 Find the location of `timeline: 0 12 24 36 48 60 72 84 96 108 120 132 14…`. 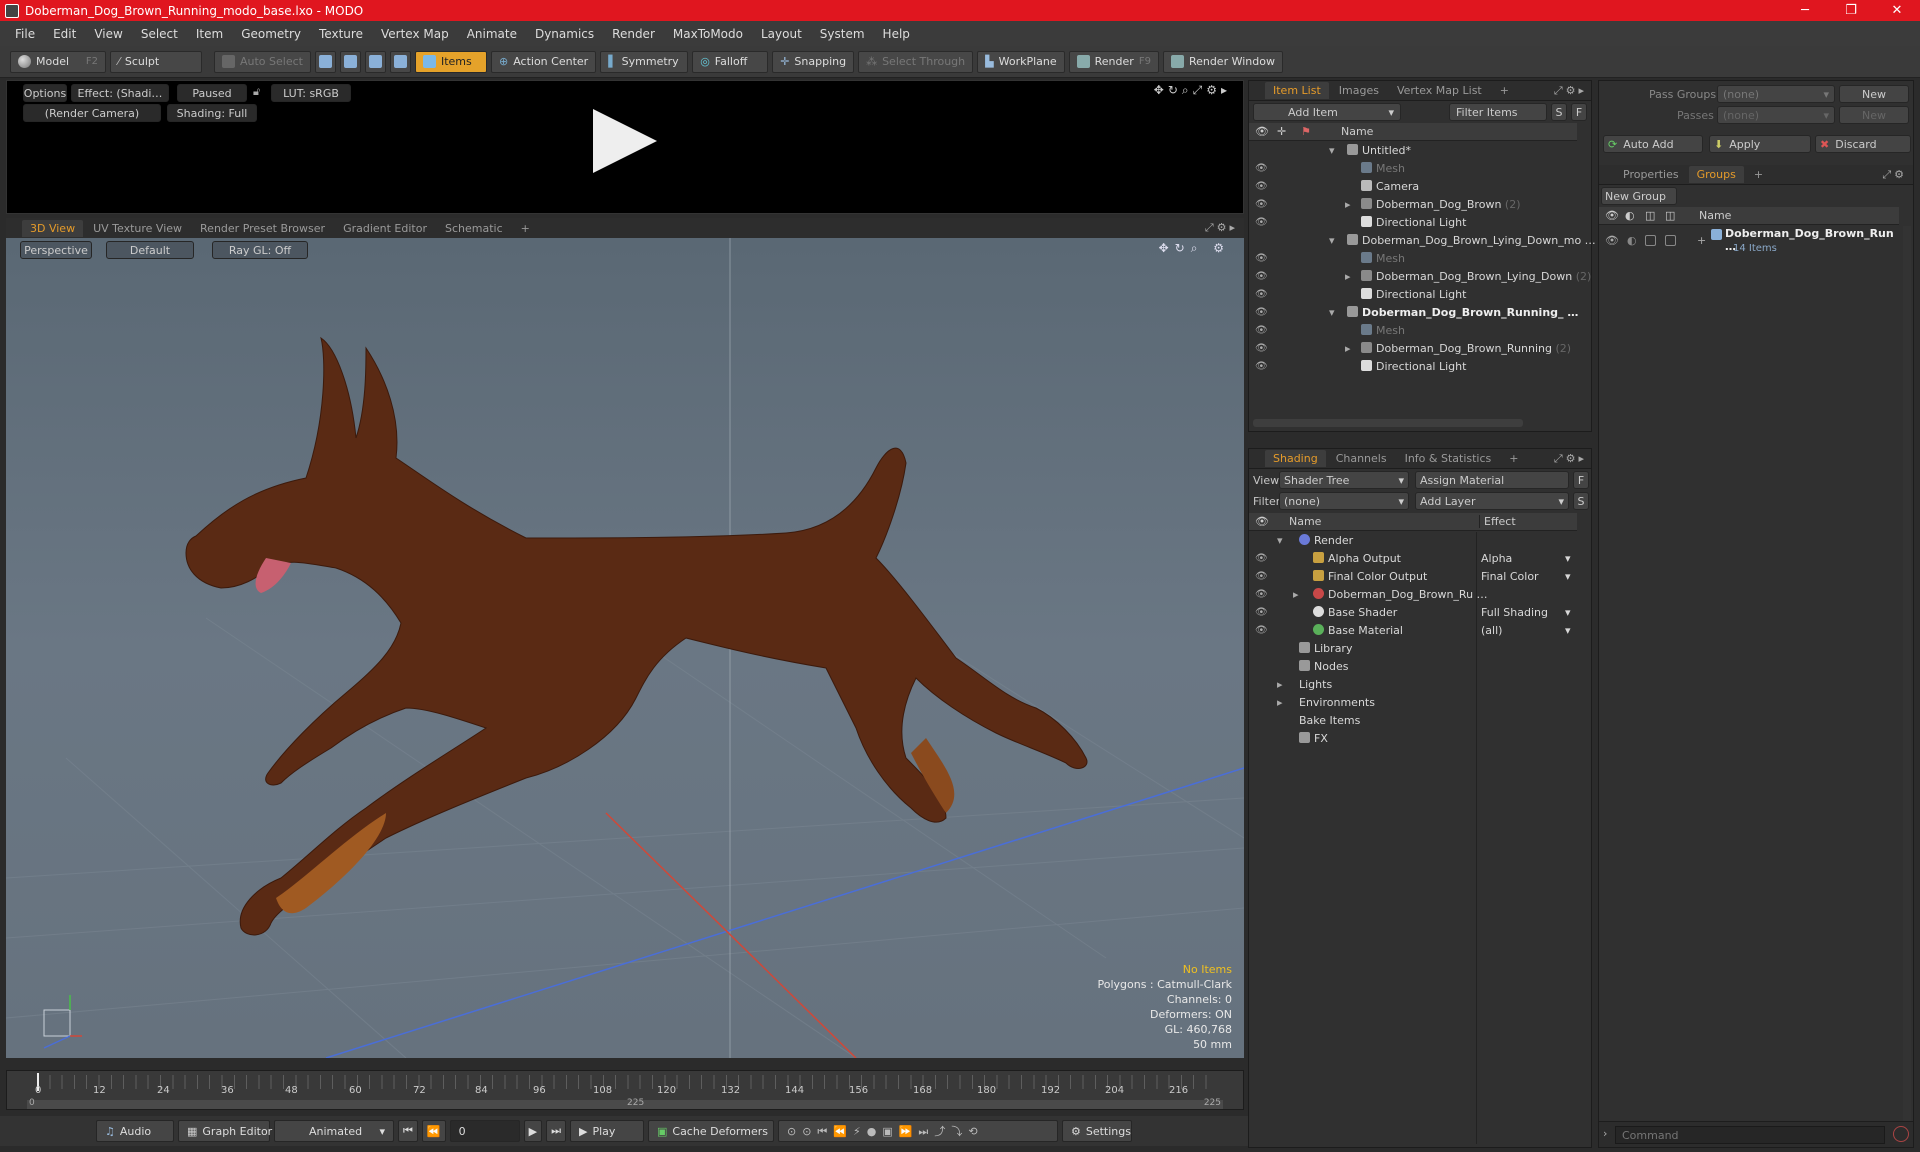

timeline: 0 12 24 36 48 60 72 84 96 108 120 132 14… is located at coordinates (625, 1090).